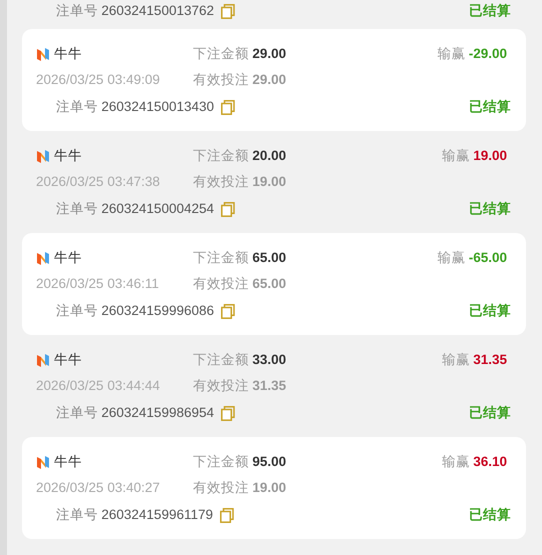 This screenshot has height=555, width=542. Describe the element at coordinates (157, 413) in the screenshot. I see `order-number: 260324159986954` at that location.